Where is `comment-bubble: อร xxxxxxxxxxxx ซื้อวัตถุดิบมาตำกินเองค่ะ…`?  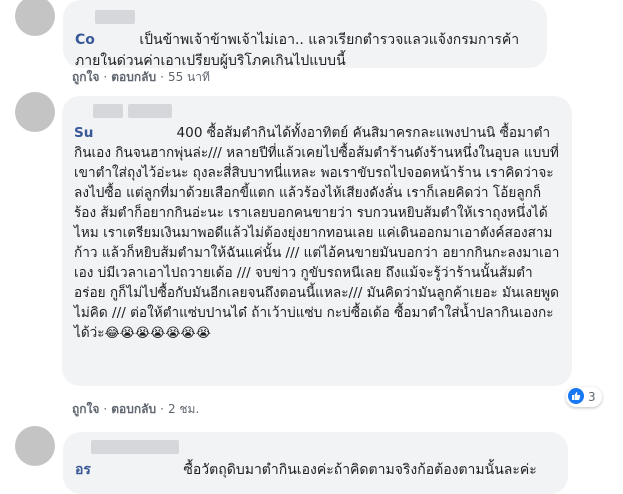
comment-bubble: อร xxxxxxxxxxxx ซื้อวัตถุดิบมาตำกินเองค่ะ… is located at coordinates (315, 463).